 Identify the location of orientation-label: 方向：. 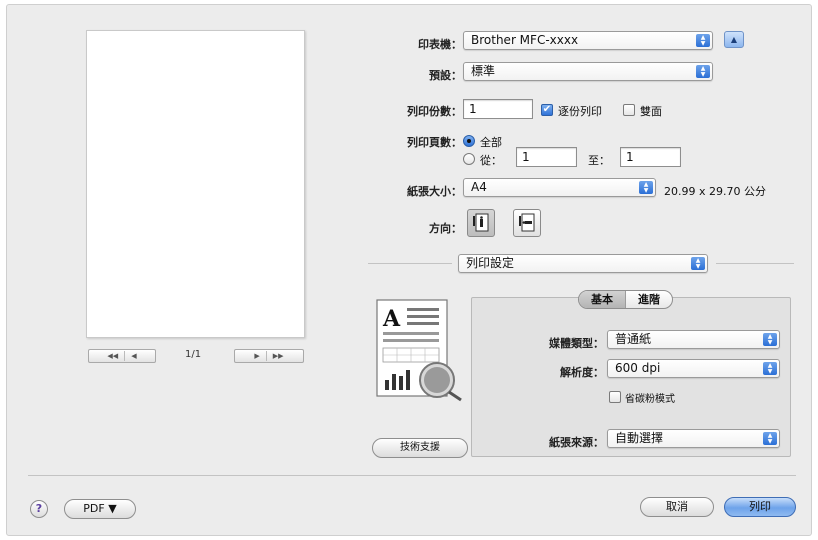
(445, 228).